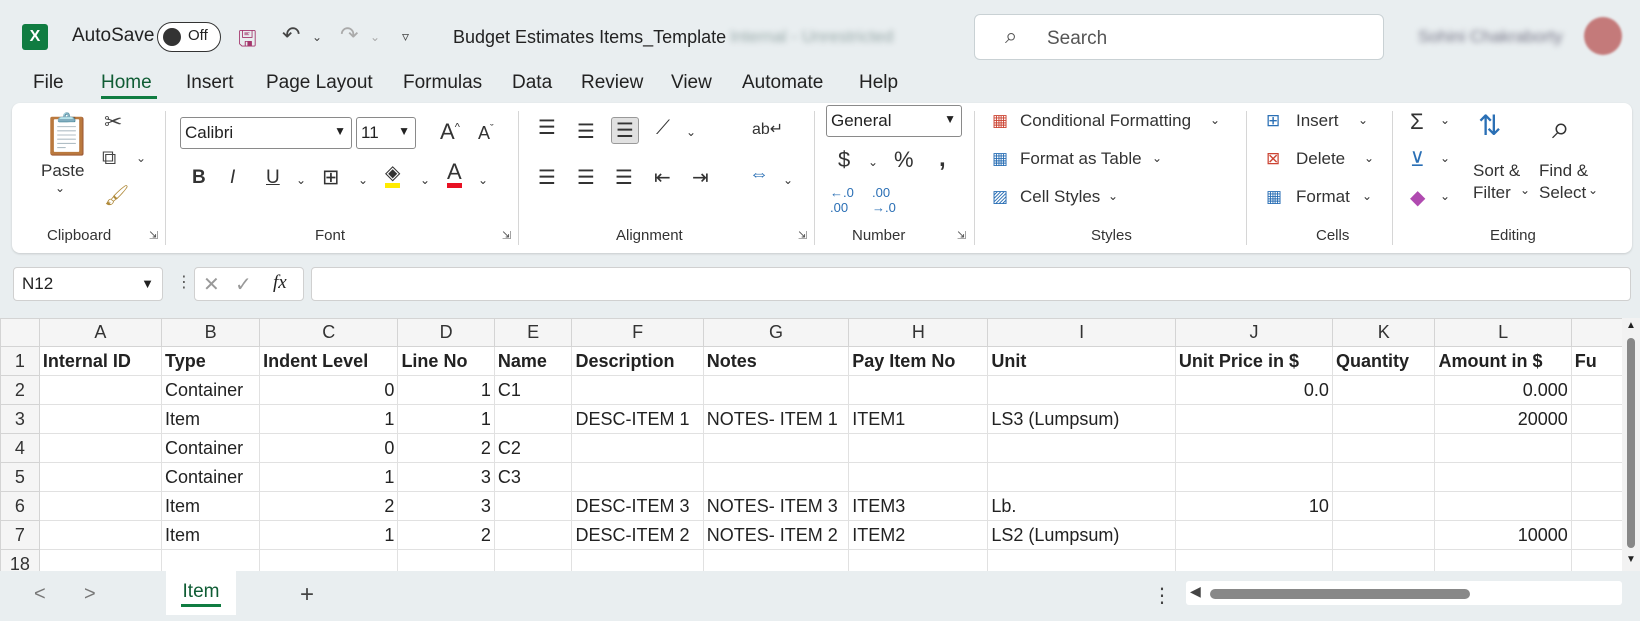 The height and width of the screenshot is (621, 1640). Describe the element at coordinates (1383, 361) in the screenshot. I see `cell: Quantity` at that location.